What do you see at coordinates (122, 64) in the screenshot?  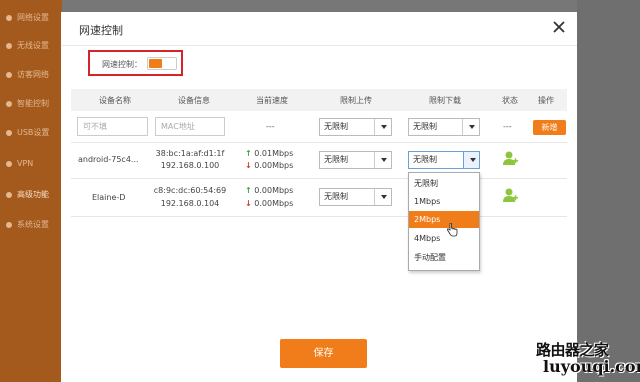 I see `toggle-label: 网速控制：` at bounding box center [122, 64].